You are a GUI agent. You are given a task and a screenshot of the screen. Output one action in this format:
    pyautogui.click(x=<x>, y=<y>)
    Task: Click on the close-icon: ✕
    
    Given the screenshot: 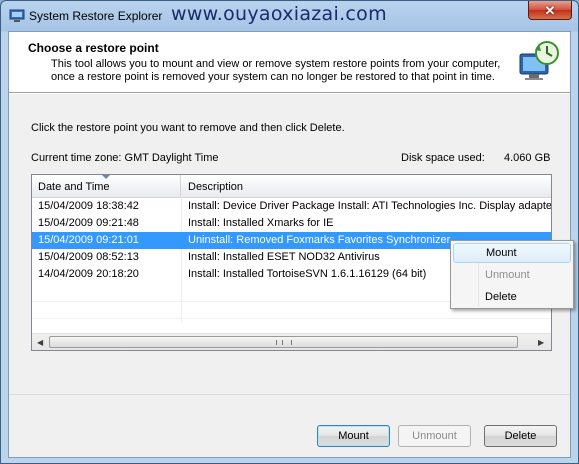 What is the action you would take?
    pyautogui.click(x=550, y=10)
    